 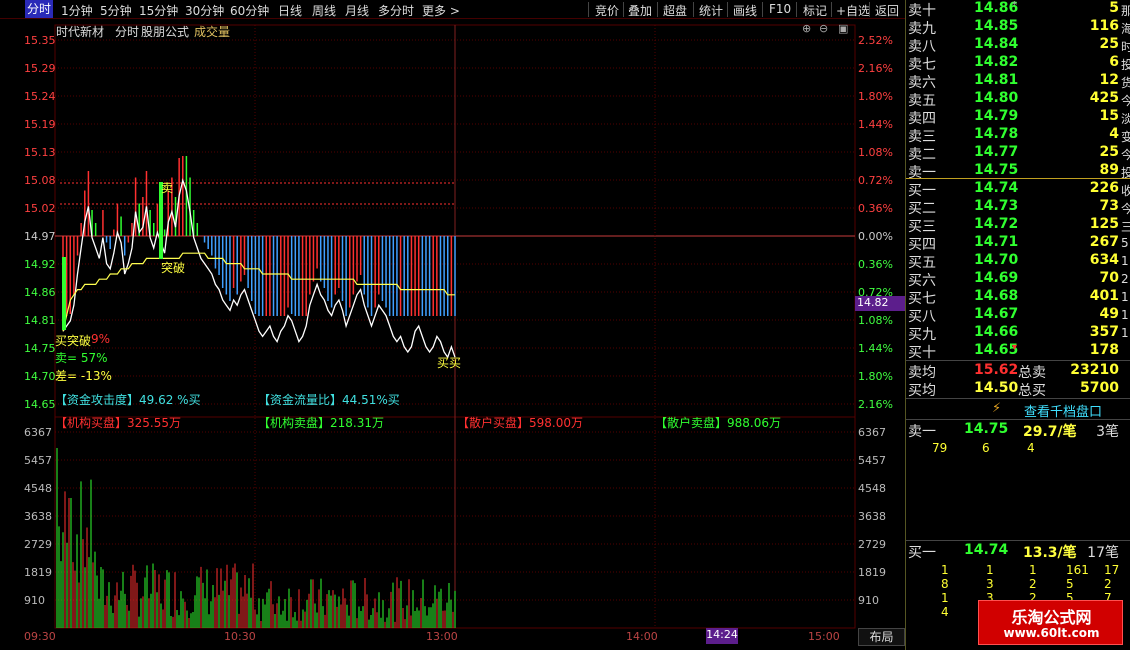 What do you see at coordinates (165, 31) in the screenshot?
I see `formula-label: 股朋公式` at bounding box center [165, 31].